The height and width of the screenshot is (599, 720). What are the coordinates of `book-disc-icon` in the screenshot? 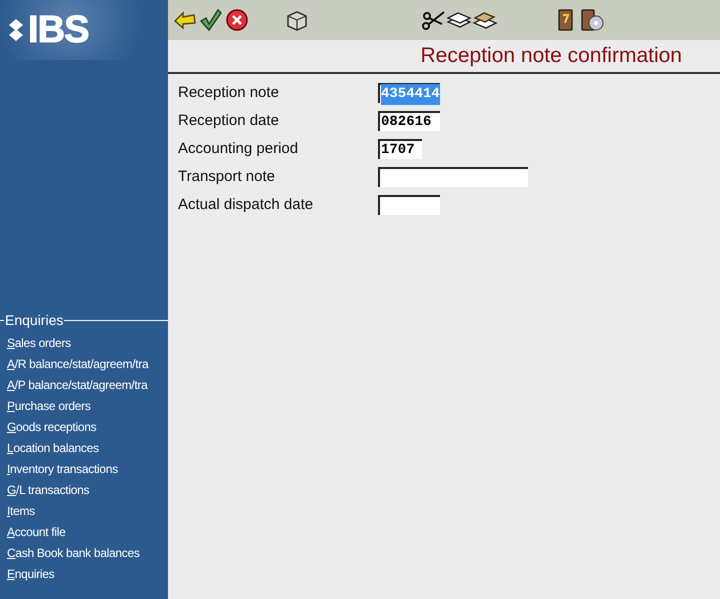 It's located at (592, 20).